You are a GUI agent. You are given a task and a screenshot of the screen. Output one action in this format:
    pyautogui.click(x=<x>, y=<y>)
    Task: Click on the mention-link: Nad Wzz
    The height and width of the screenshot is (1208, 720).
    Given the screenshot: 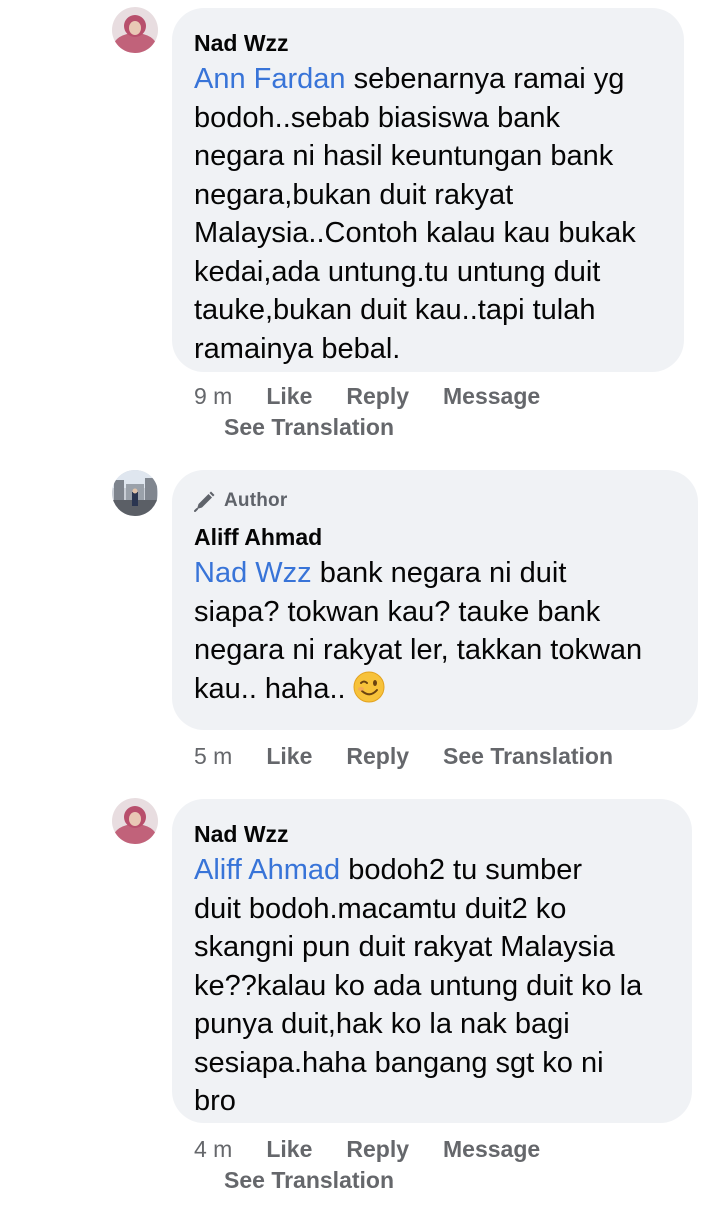 What is the action you would take?
    pyautogui.click(x=253, y=573)
    